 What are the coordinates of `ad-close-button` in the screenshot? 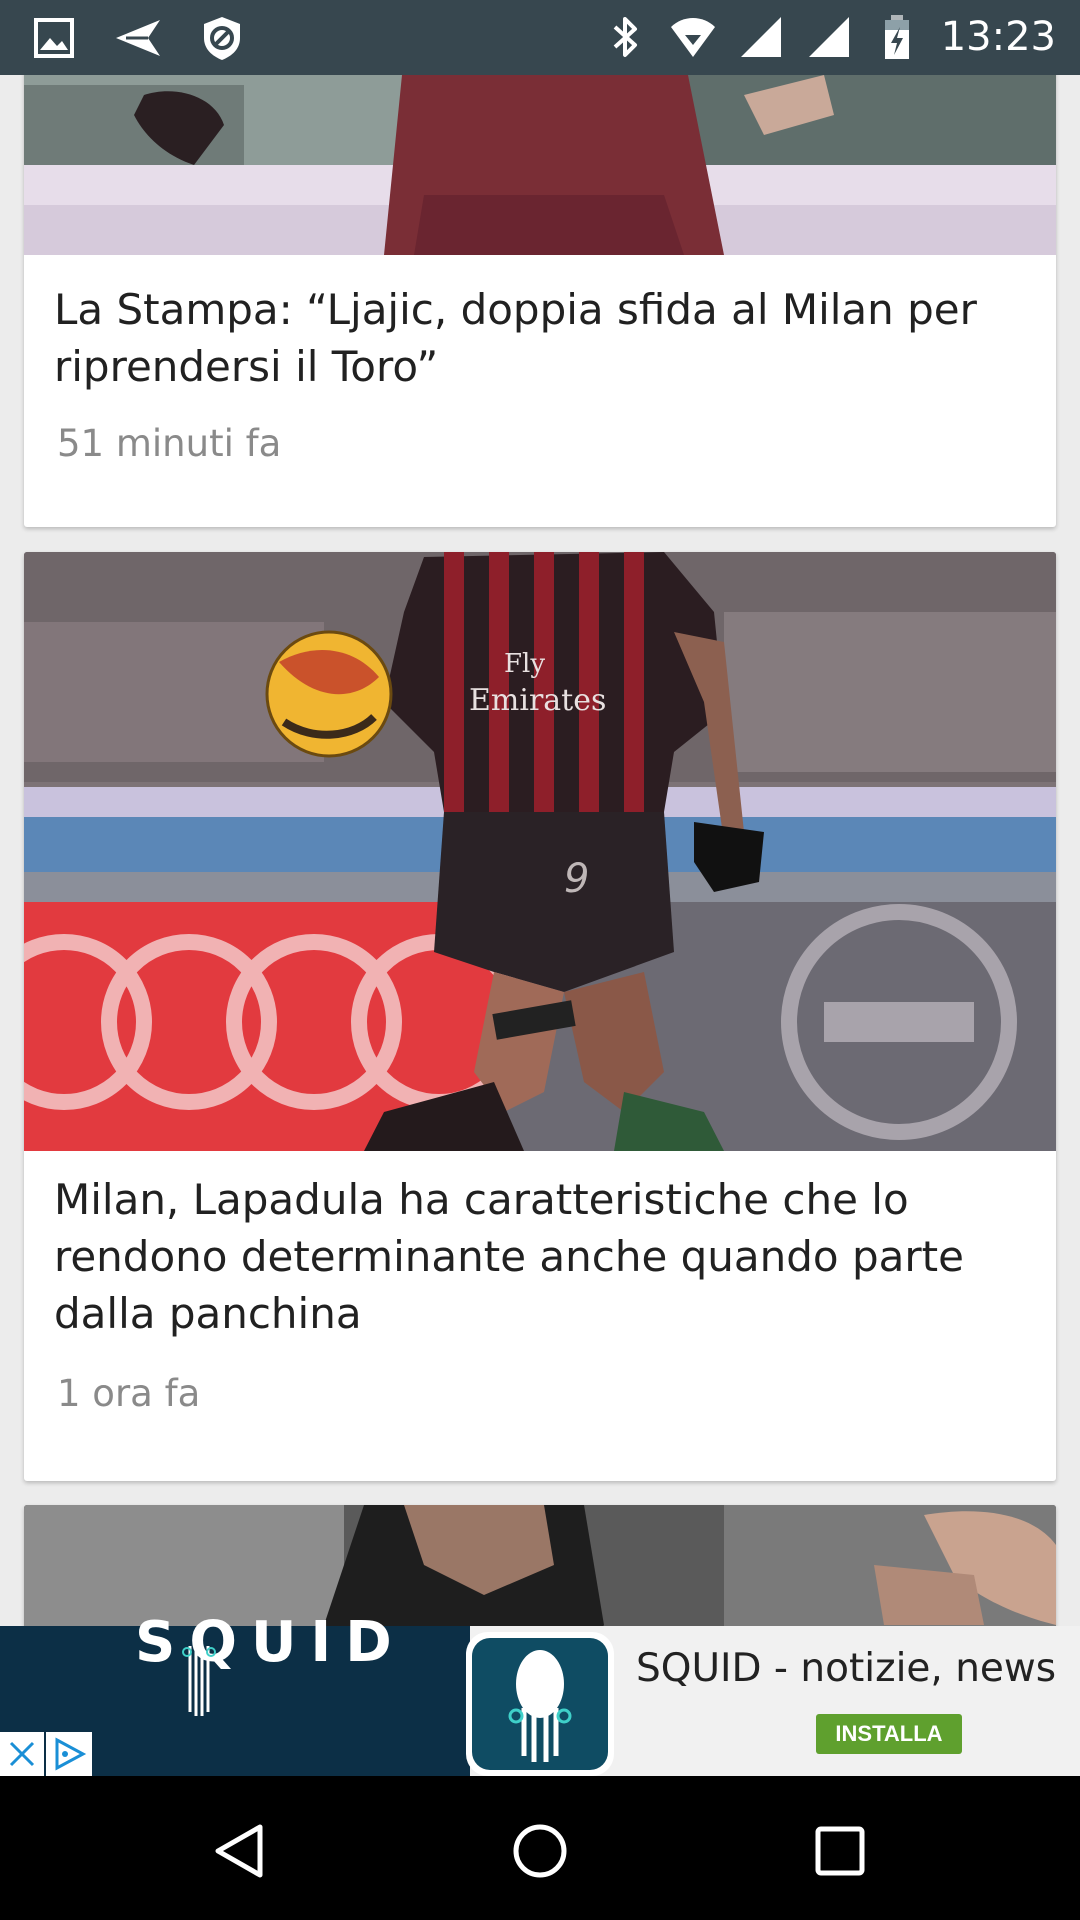 It's located at (22, 1754).